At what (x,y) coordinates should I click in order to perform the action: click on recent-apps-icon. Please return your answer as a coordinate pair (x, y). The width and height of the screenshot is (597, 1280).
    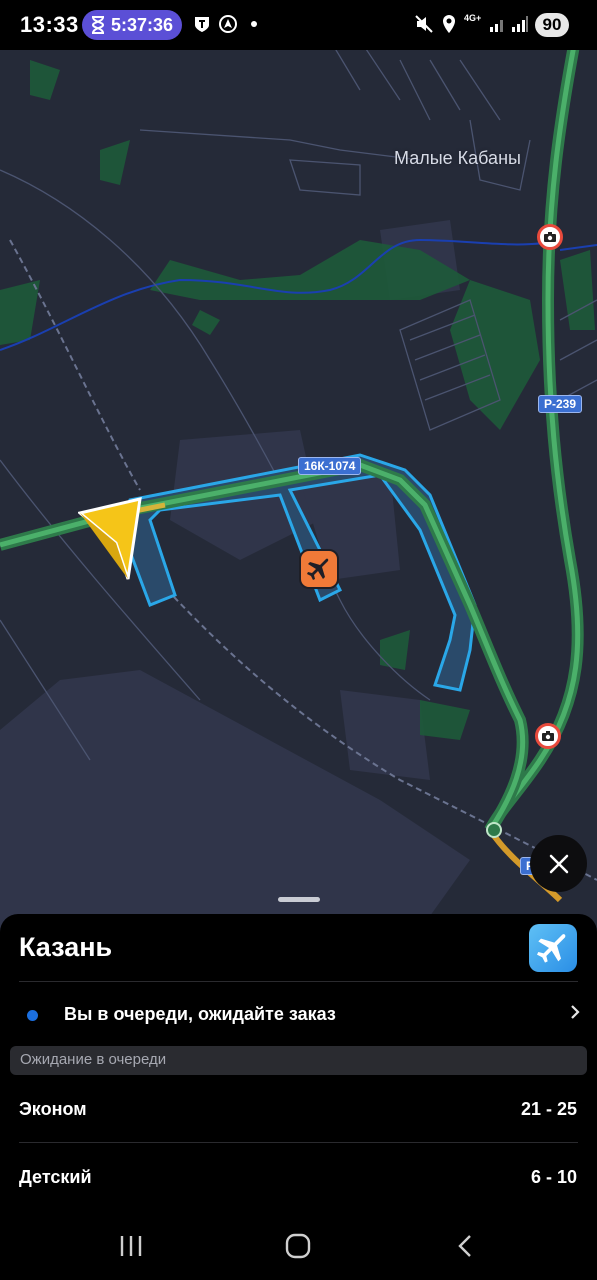
    Looking at the image, I should click on (131, 1246).